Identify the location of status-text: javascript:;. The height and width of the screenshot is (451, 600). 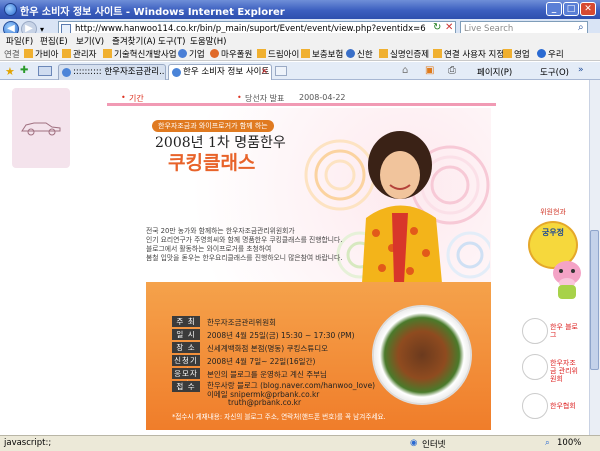
(28, 443).